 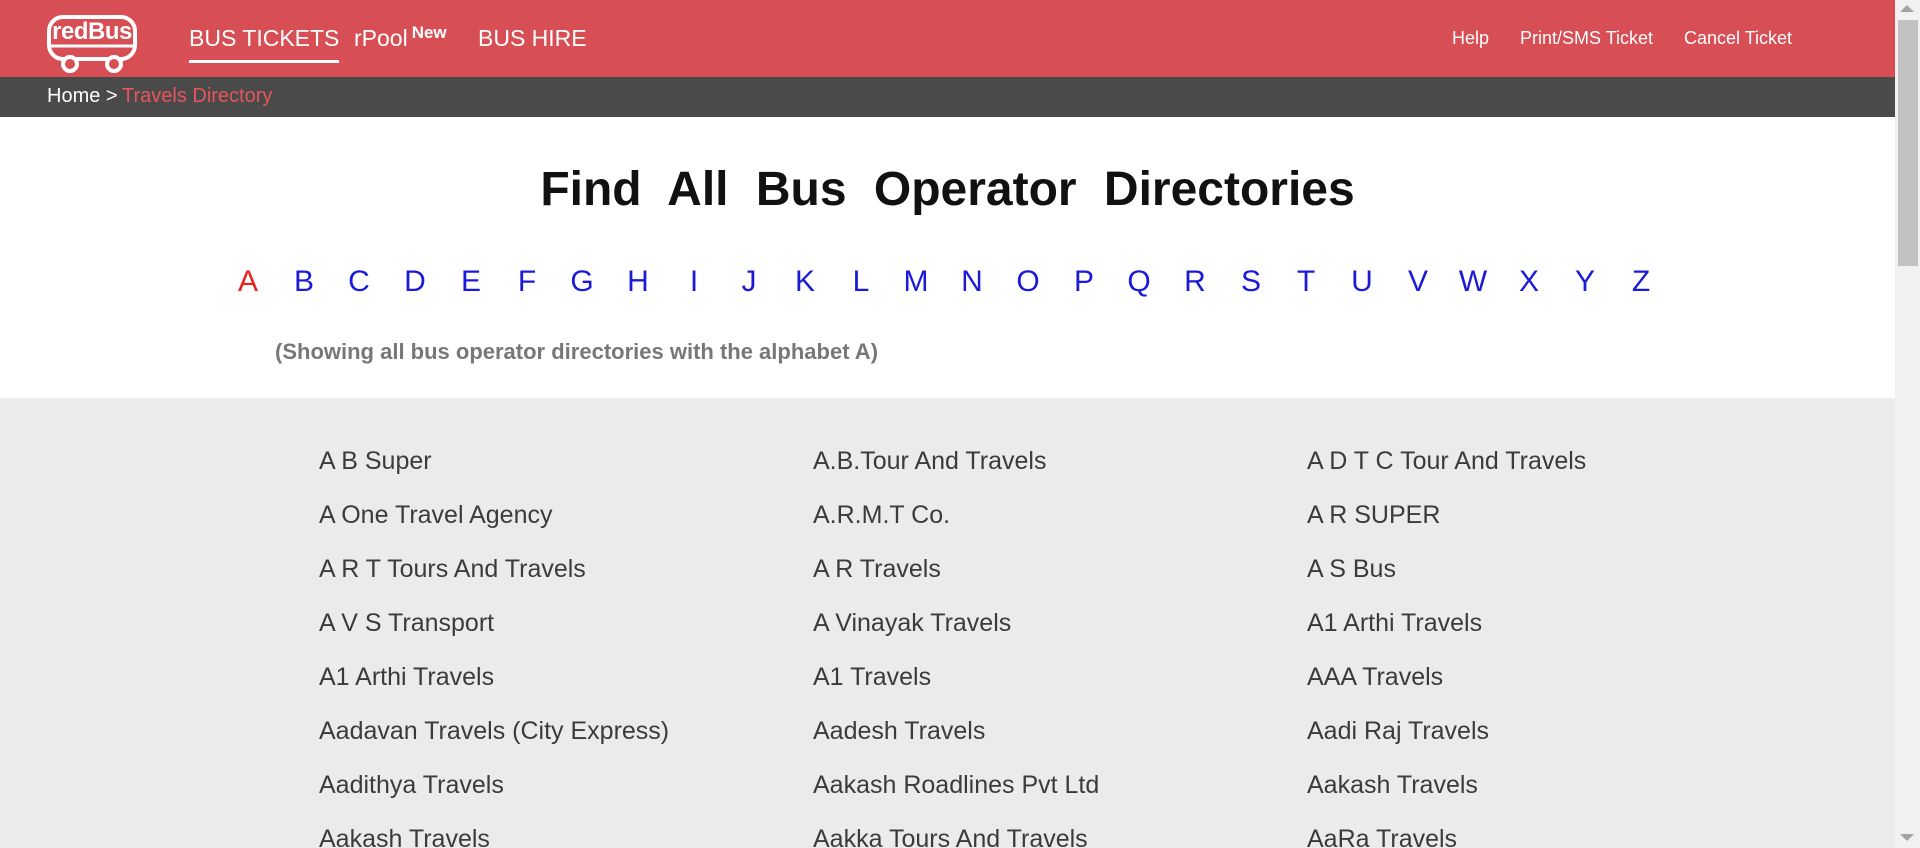 I want to click on alphabet-filter: ABCDEFGHIJKLMNOPQRSTUVWXYZ, so click(x=947, y=285).